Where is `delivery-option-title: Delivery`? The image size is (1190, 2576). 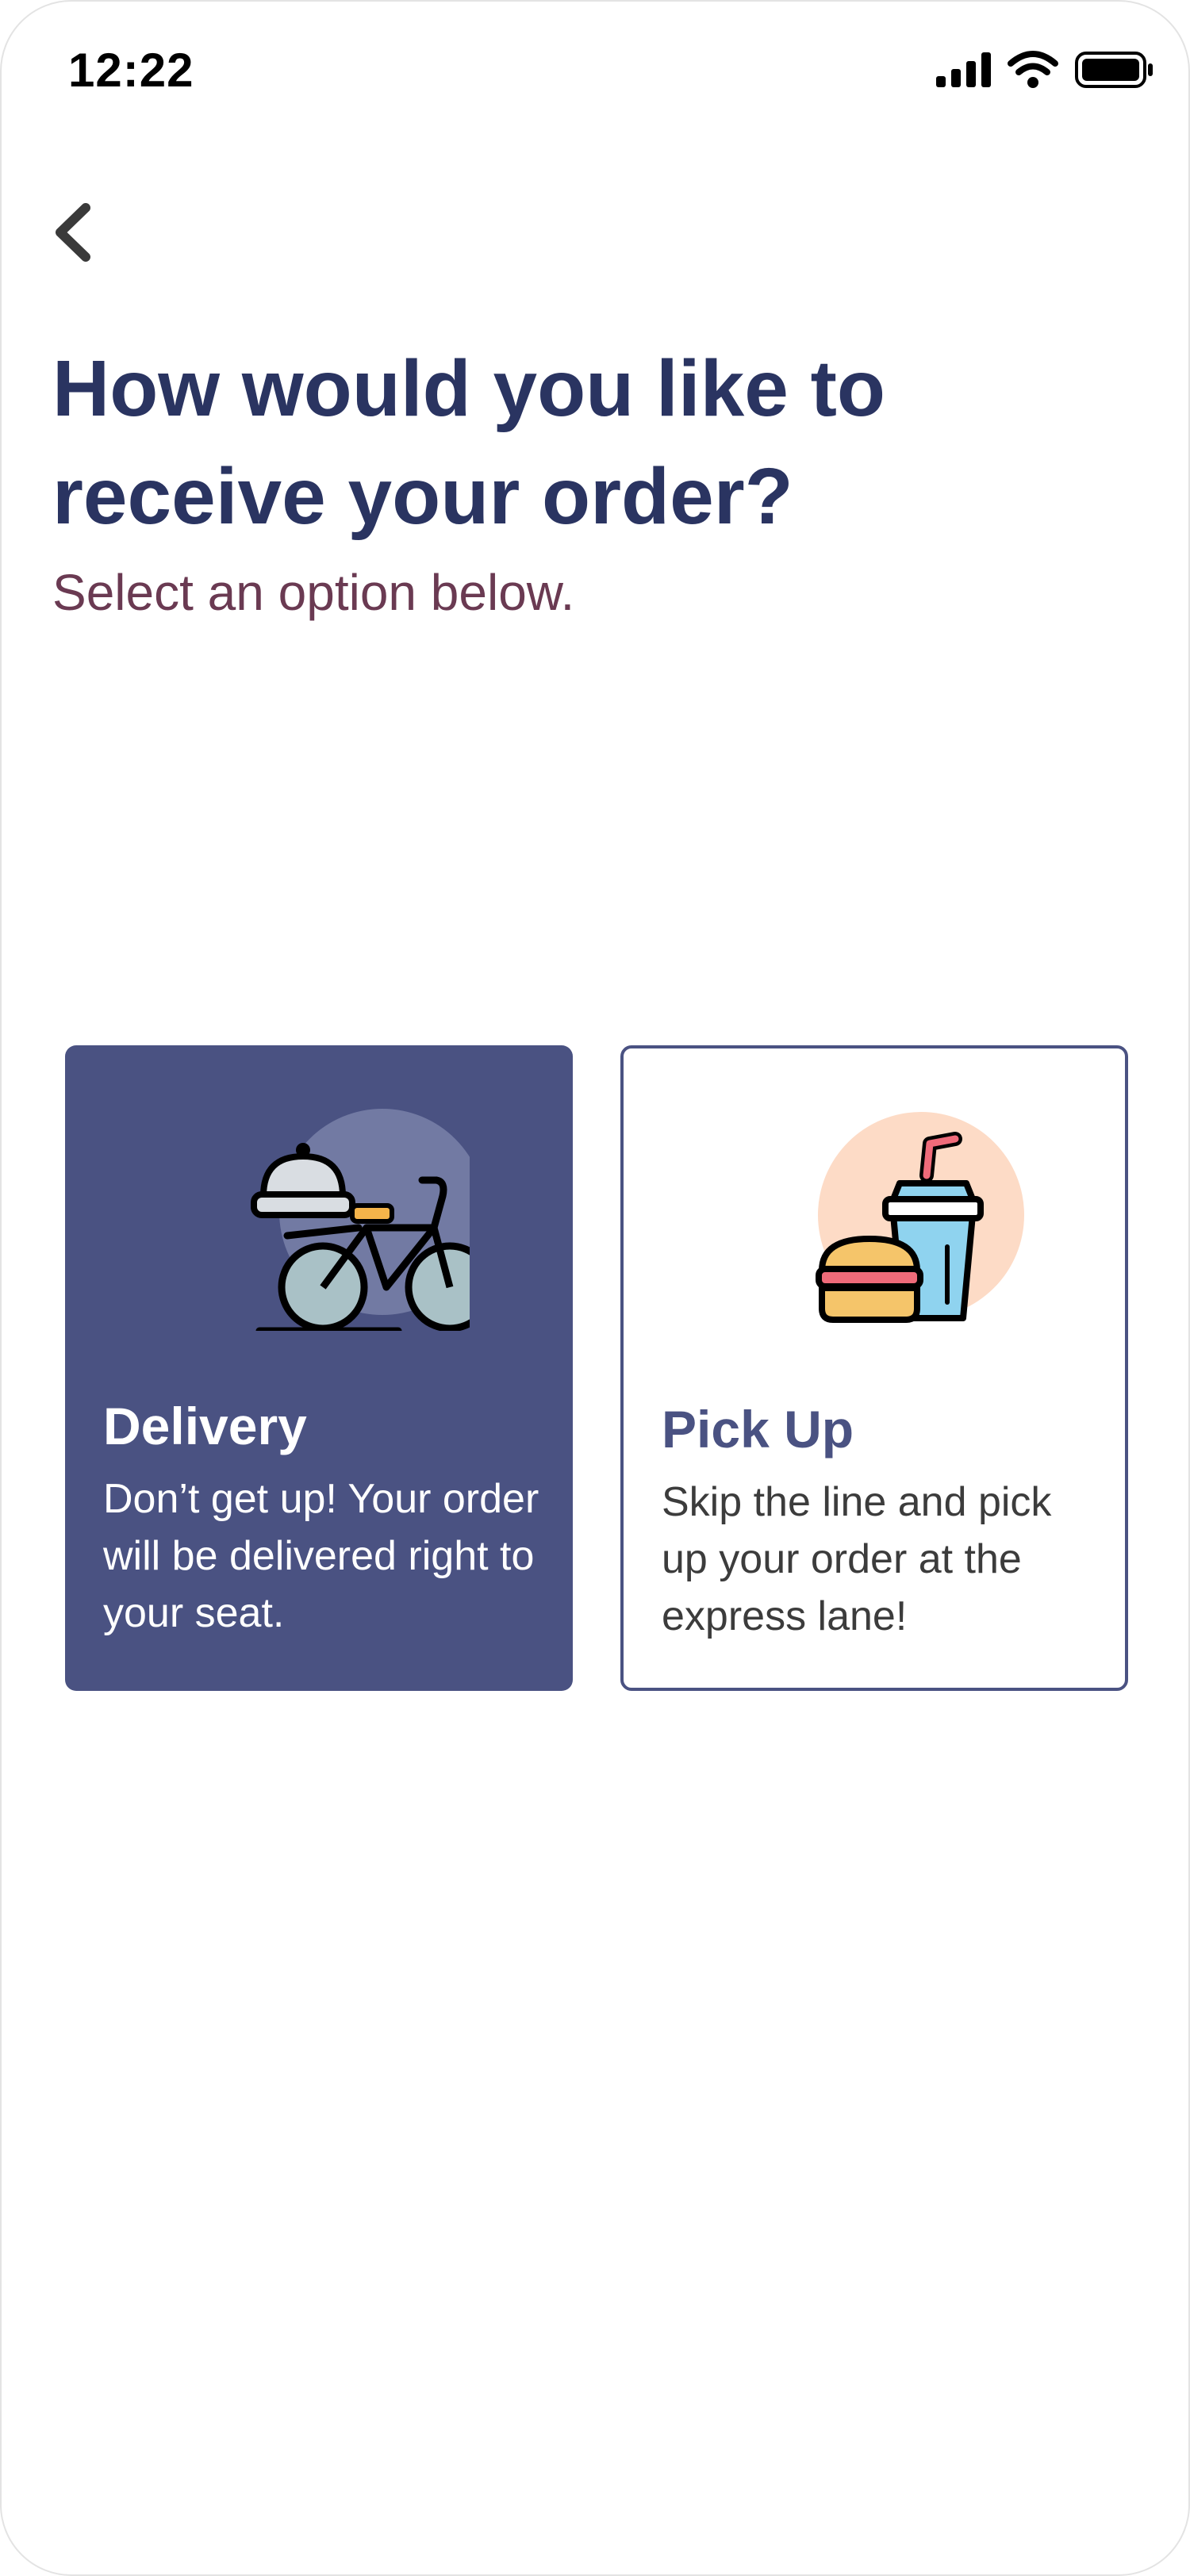
delivery-option-title: Delivery is located at coordinates (205, 1426).